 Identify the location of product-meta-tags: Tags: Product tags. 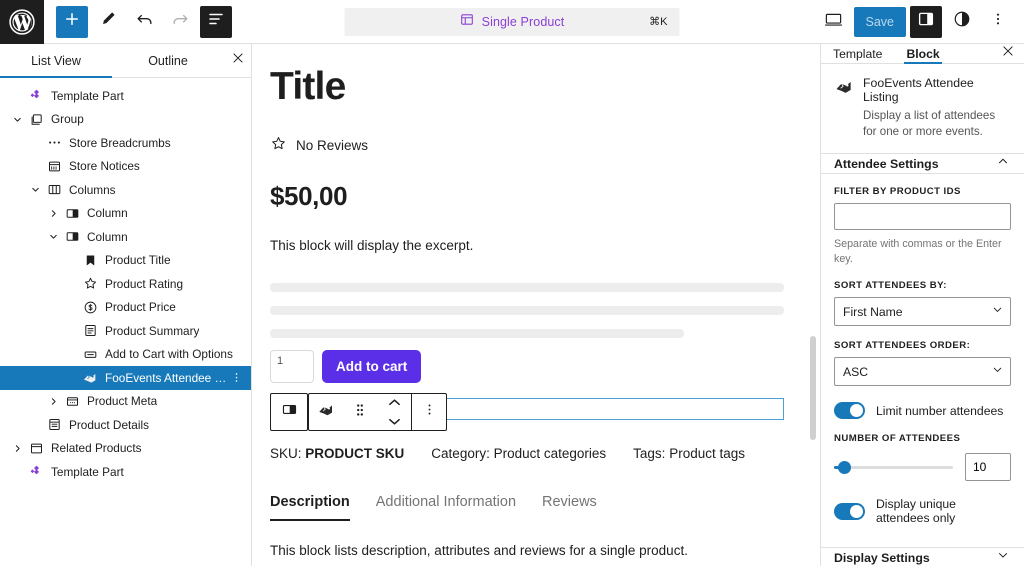
(689, 453).